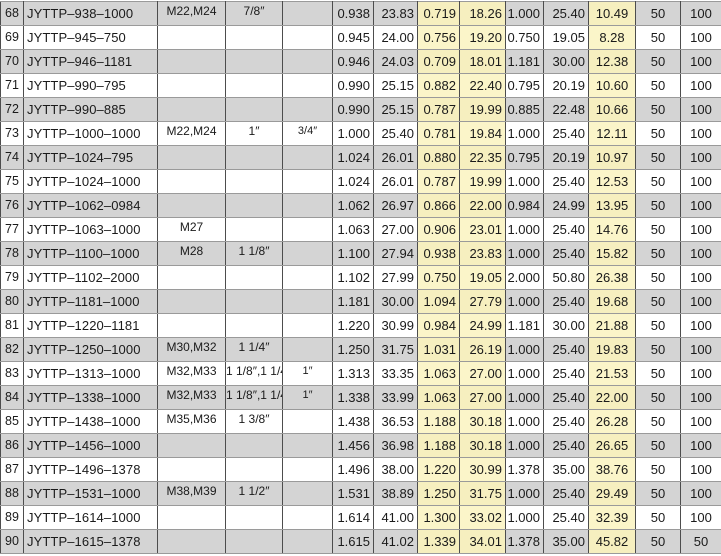  What do you see at coordinates (439, 518) in the screenshot?
I see `inner-diameter-in-cell: 1.300` at bounding box center [439, 518].